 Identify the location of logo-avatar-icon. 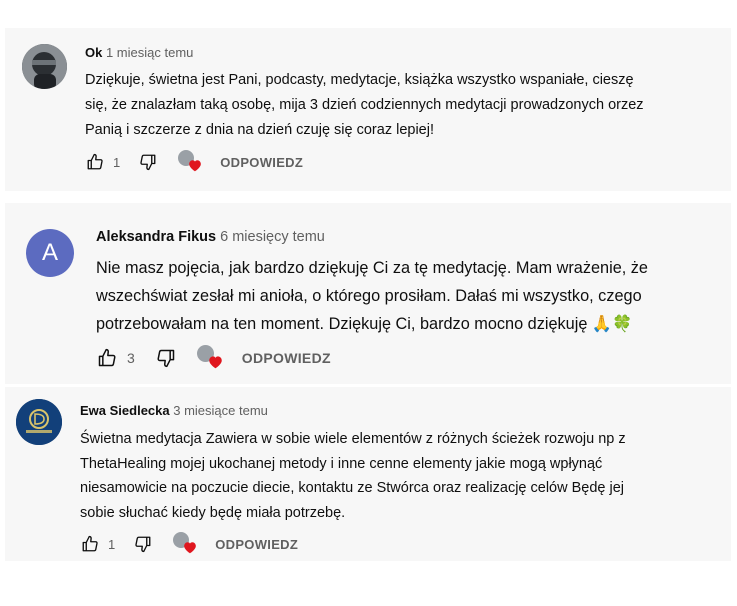
(39, 422).